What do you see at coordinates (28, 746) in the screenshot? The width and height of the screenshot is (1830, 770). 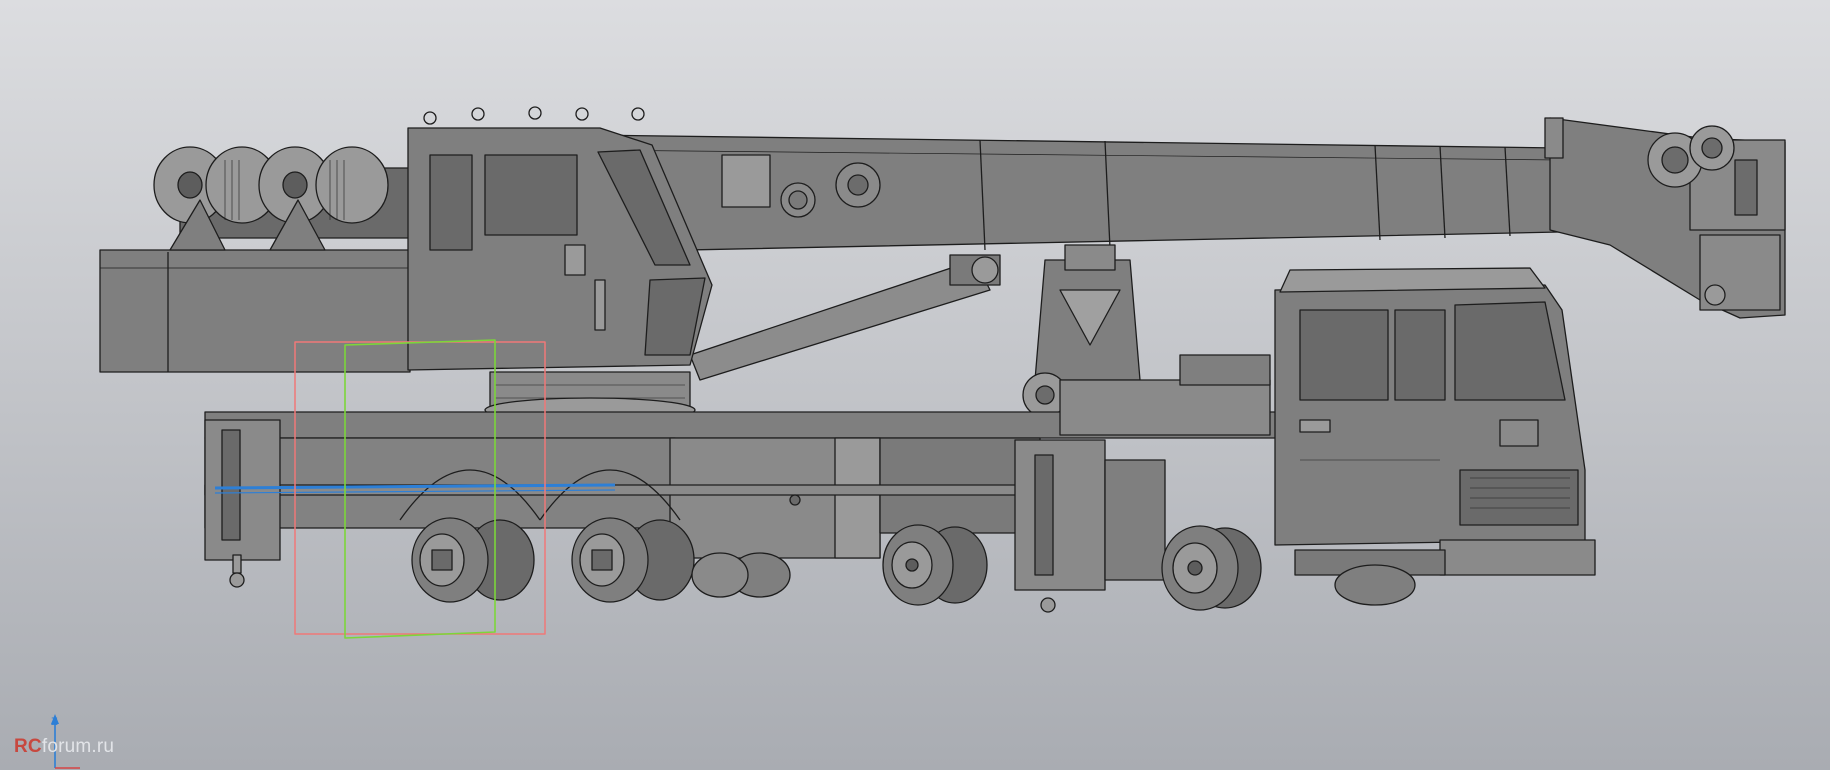 I see `watermark-rc: RC` at bounding box center [28, 746].